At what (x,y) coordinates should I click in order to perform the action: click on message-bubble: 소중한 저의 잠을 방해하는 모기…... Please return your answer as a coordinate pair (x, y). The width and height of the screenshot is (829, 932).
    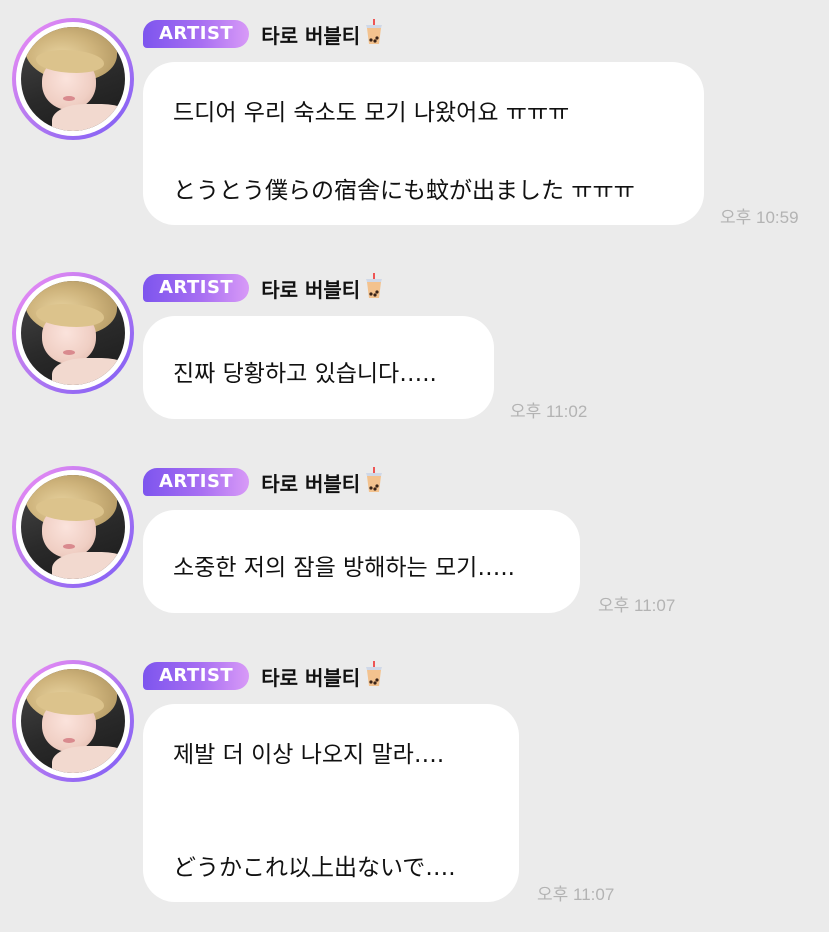
    Looking at the image, I should click on (361, 561).